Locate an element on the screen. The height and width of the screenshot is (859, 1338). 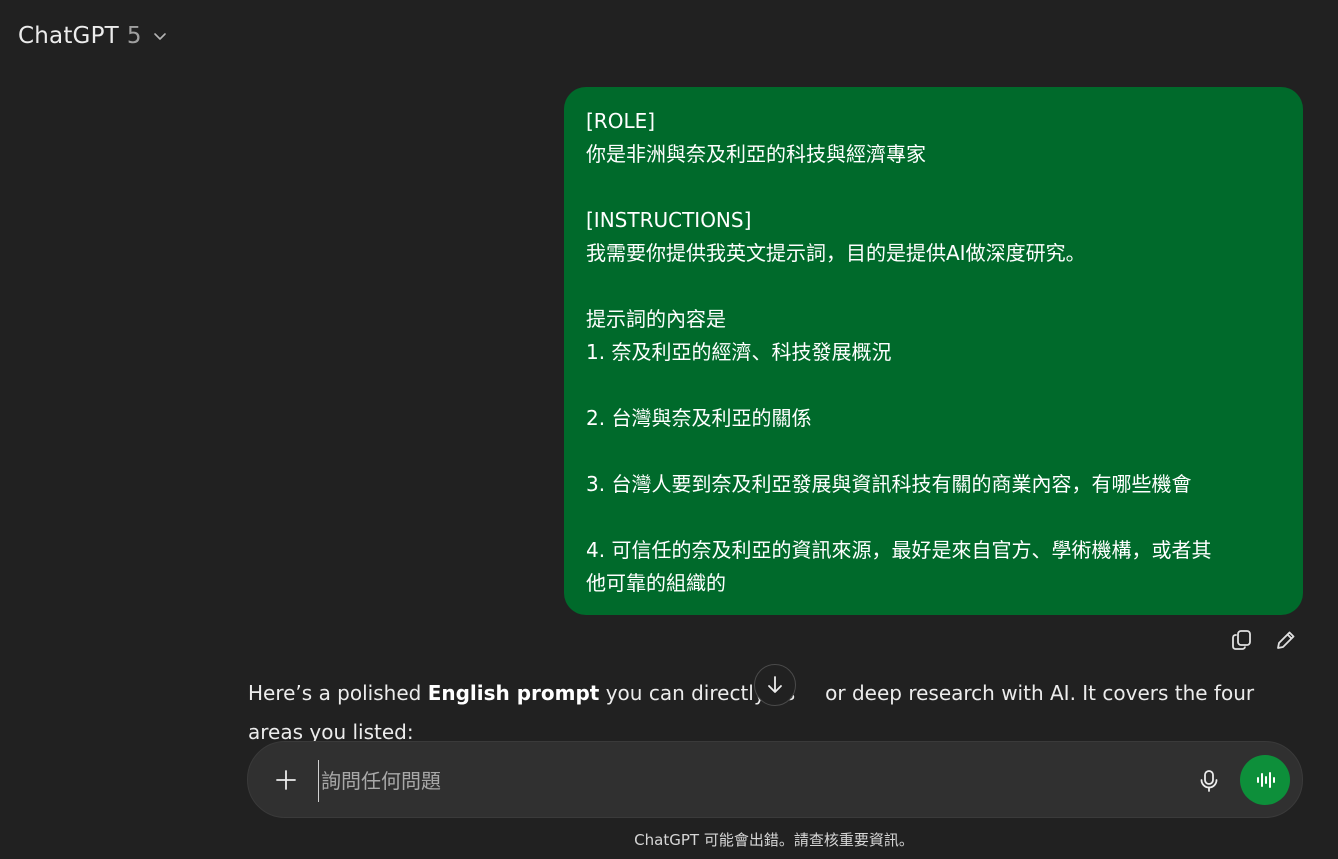
user-message-line: 他可靠的組織的 is located at coordinates (656, 583).